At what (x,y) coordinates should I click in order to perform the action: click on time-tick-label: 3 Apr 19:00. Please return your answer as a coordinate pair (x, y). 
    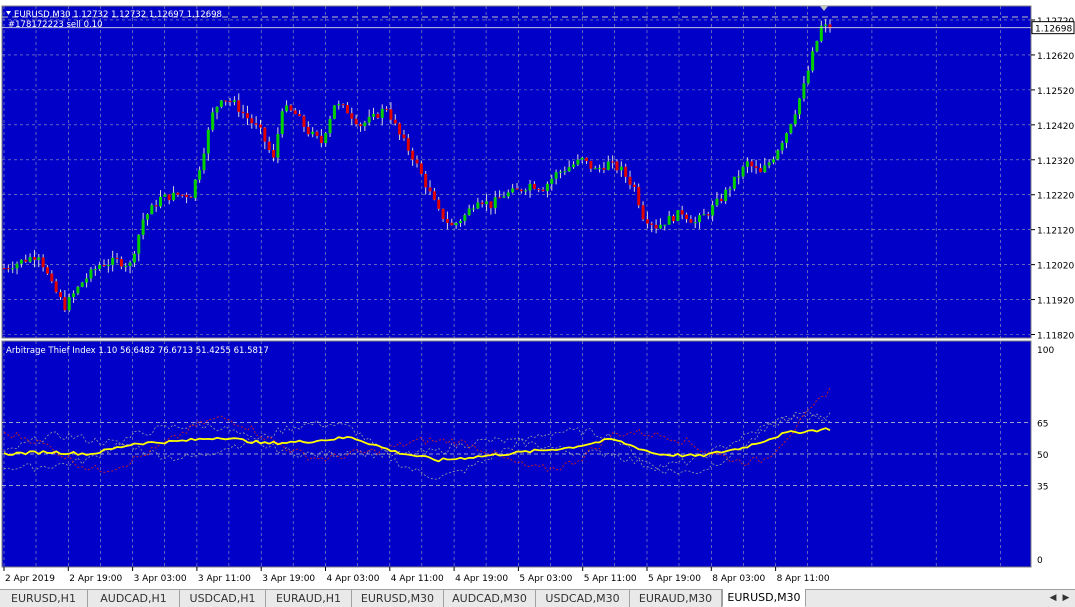
    Looking at the image, I should click on (288, 579).